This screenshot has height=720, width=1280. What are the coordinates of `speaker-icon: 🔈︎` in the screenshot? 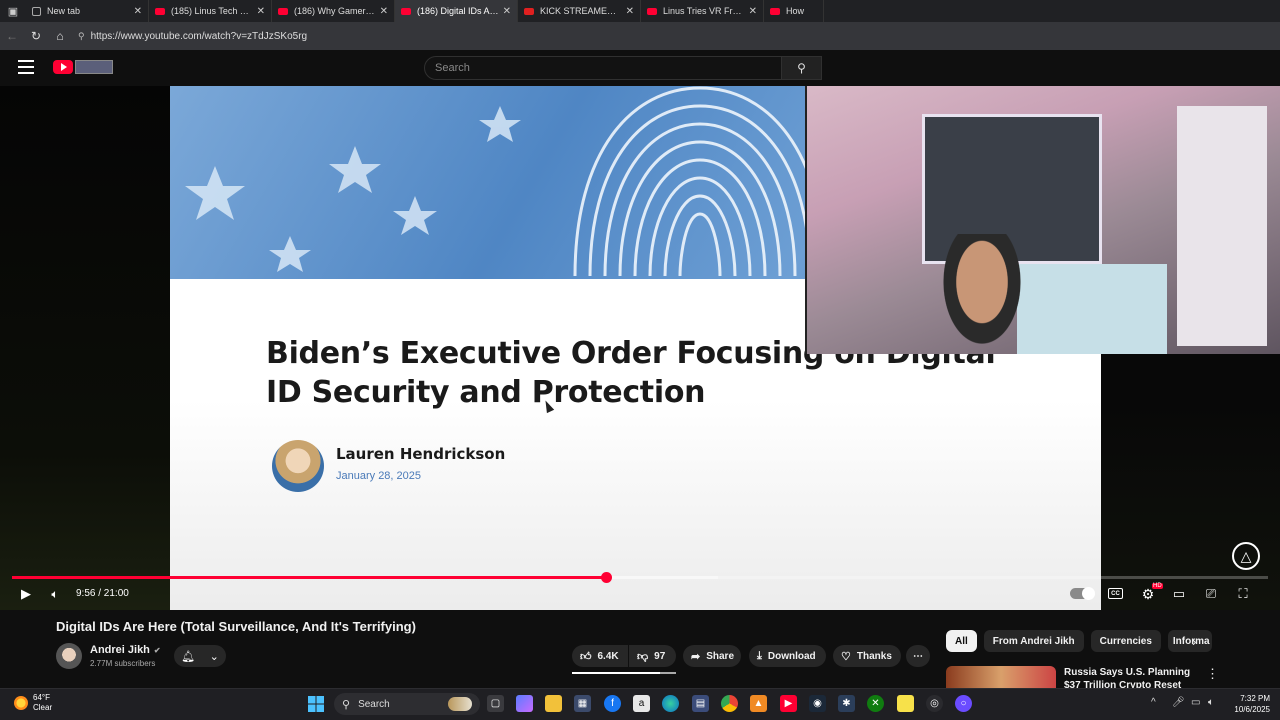 It's located at (1211, 702).